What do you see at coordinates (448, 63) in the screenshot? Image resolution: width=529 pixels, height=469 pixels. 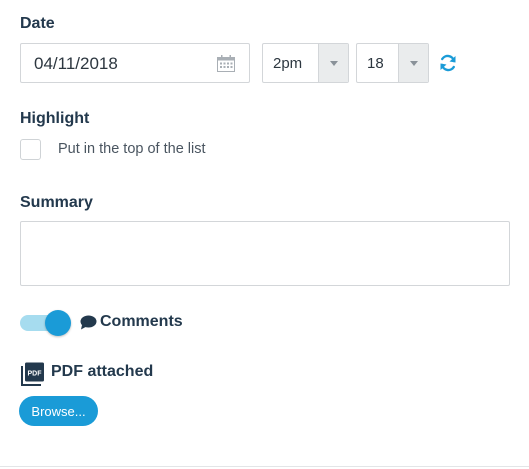 I see `refresh-icon` at bounding box center [448, 63].